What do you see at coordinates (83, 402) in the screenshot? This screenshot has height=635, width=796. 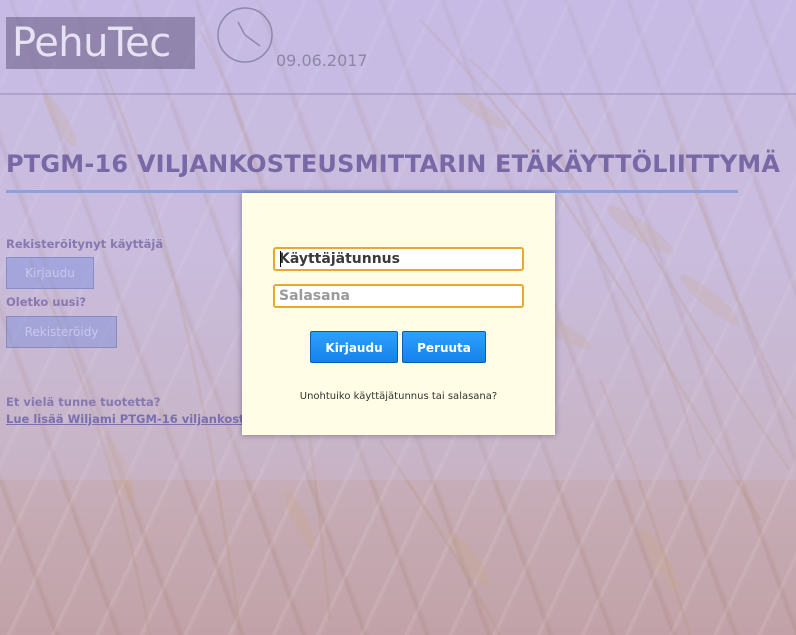 I see `unknown-product-label: Et vielä tunne tuotetta?` at bounding box center [83, 402].